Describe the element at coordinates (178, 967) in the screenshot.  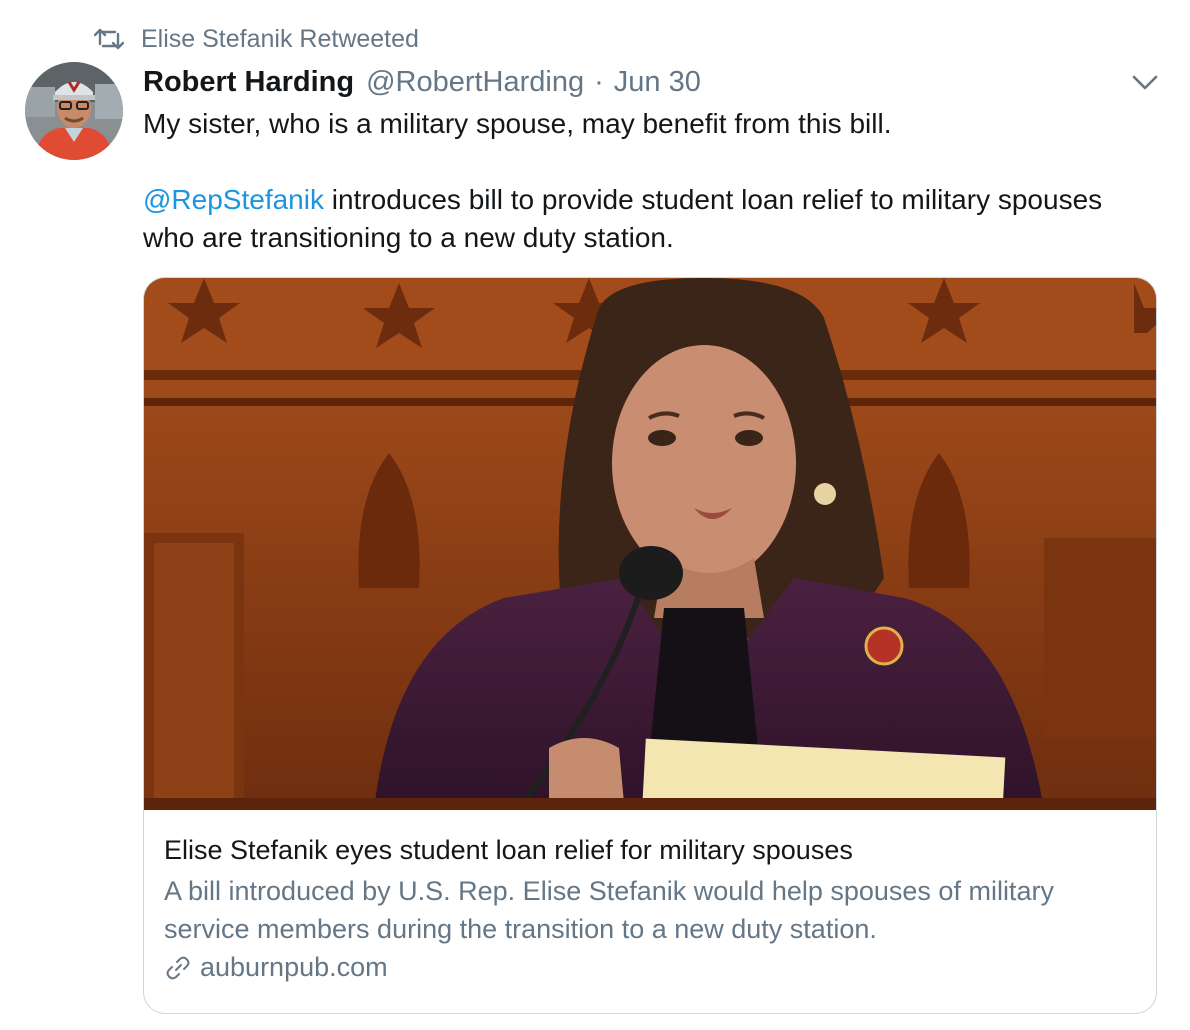
I see `link-icon` at that location.